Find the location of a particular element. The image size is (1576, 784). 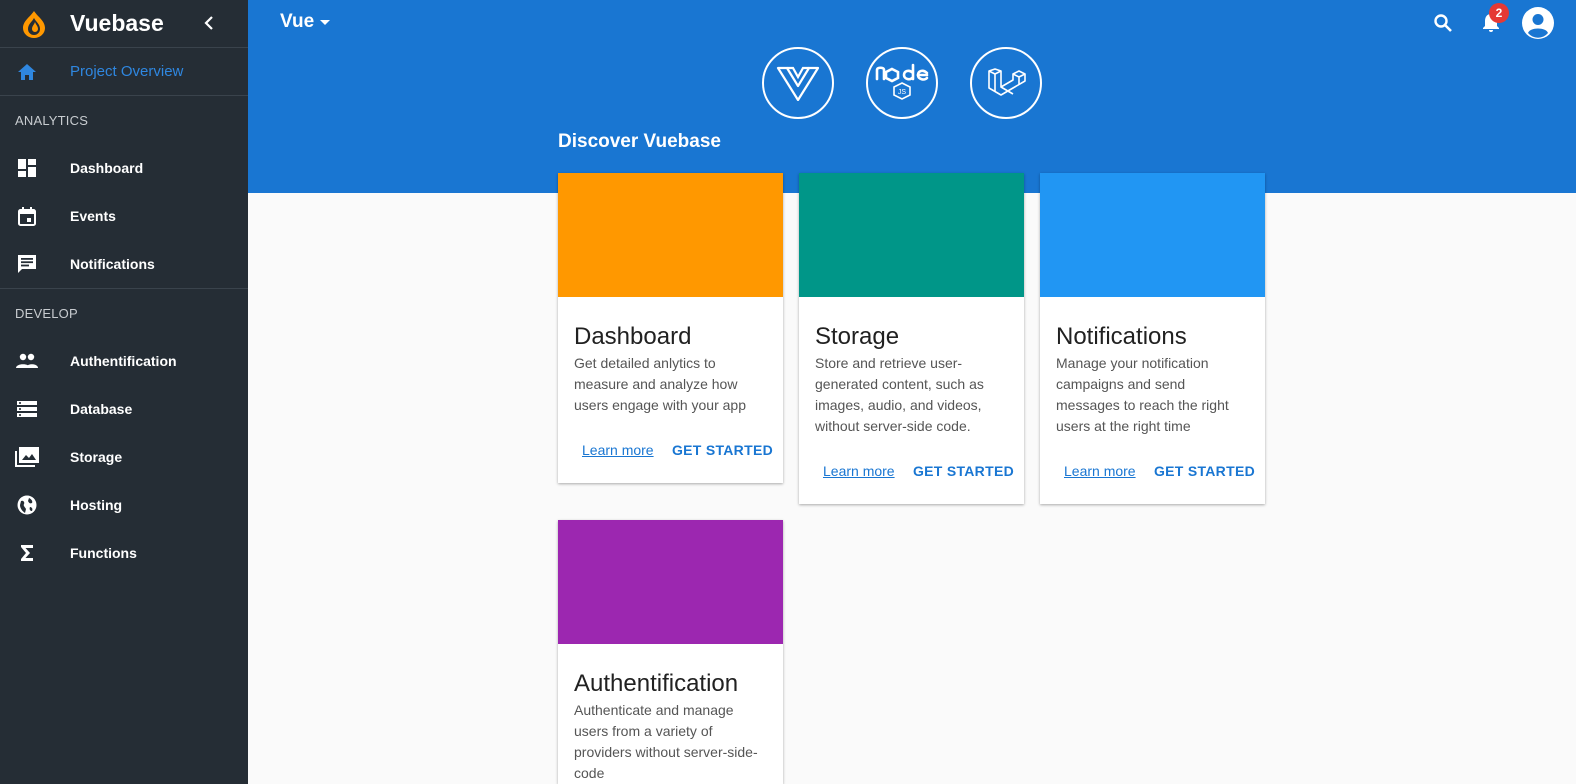

search-button is located at coordinates (1443, 23).